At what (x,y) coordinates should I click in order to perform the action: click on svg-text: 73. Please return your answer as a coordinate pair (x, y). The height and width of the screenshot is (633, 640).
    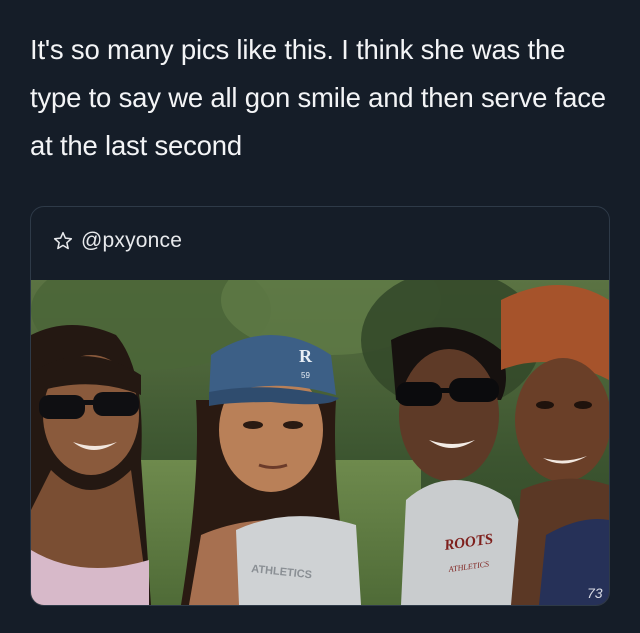
    Looking at the image, I should click on (595, 593).